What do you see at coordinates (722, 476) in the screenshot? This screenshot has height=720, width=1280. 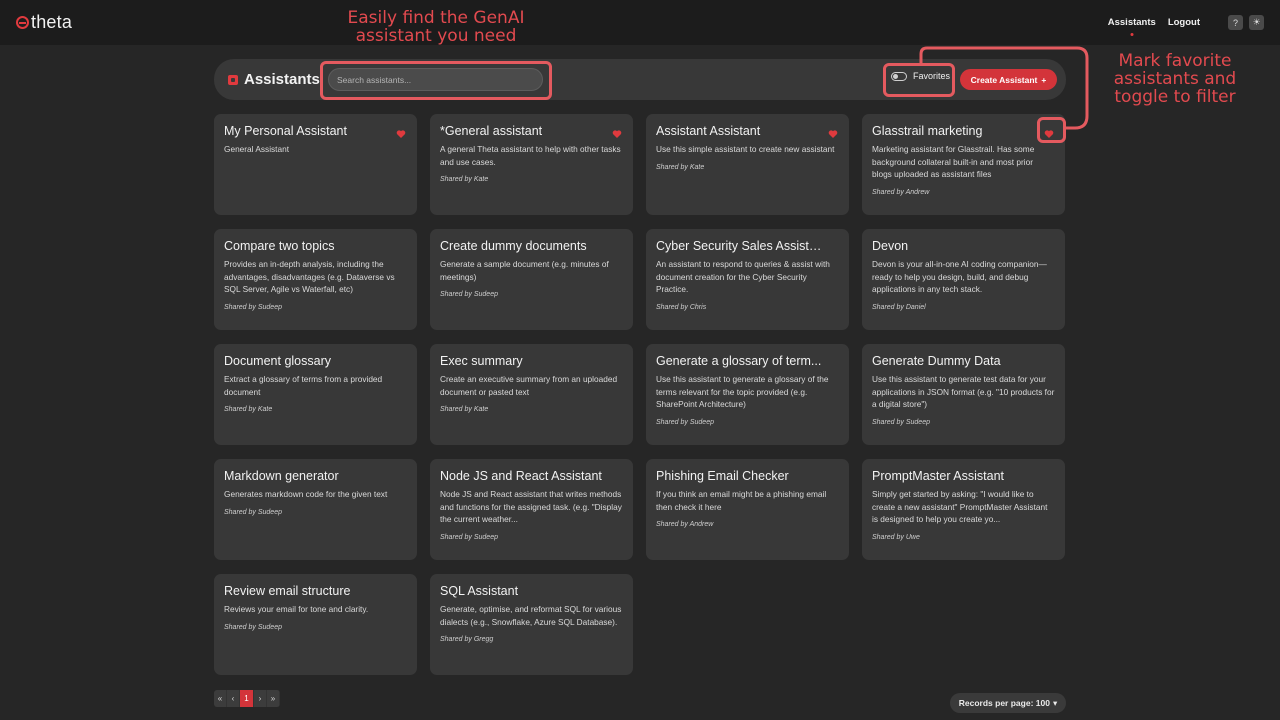 I see `card-title: Phishing Email Checker` at bounding box center [722, 476].